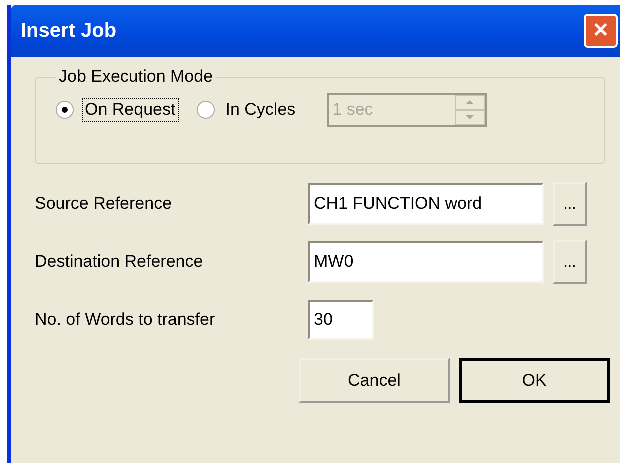  I want to click on dialog-button: OK, so click(534, 380).